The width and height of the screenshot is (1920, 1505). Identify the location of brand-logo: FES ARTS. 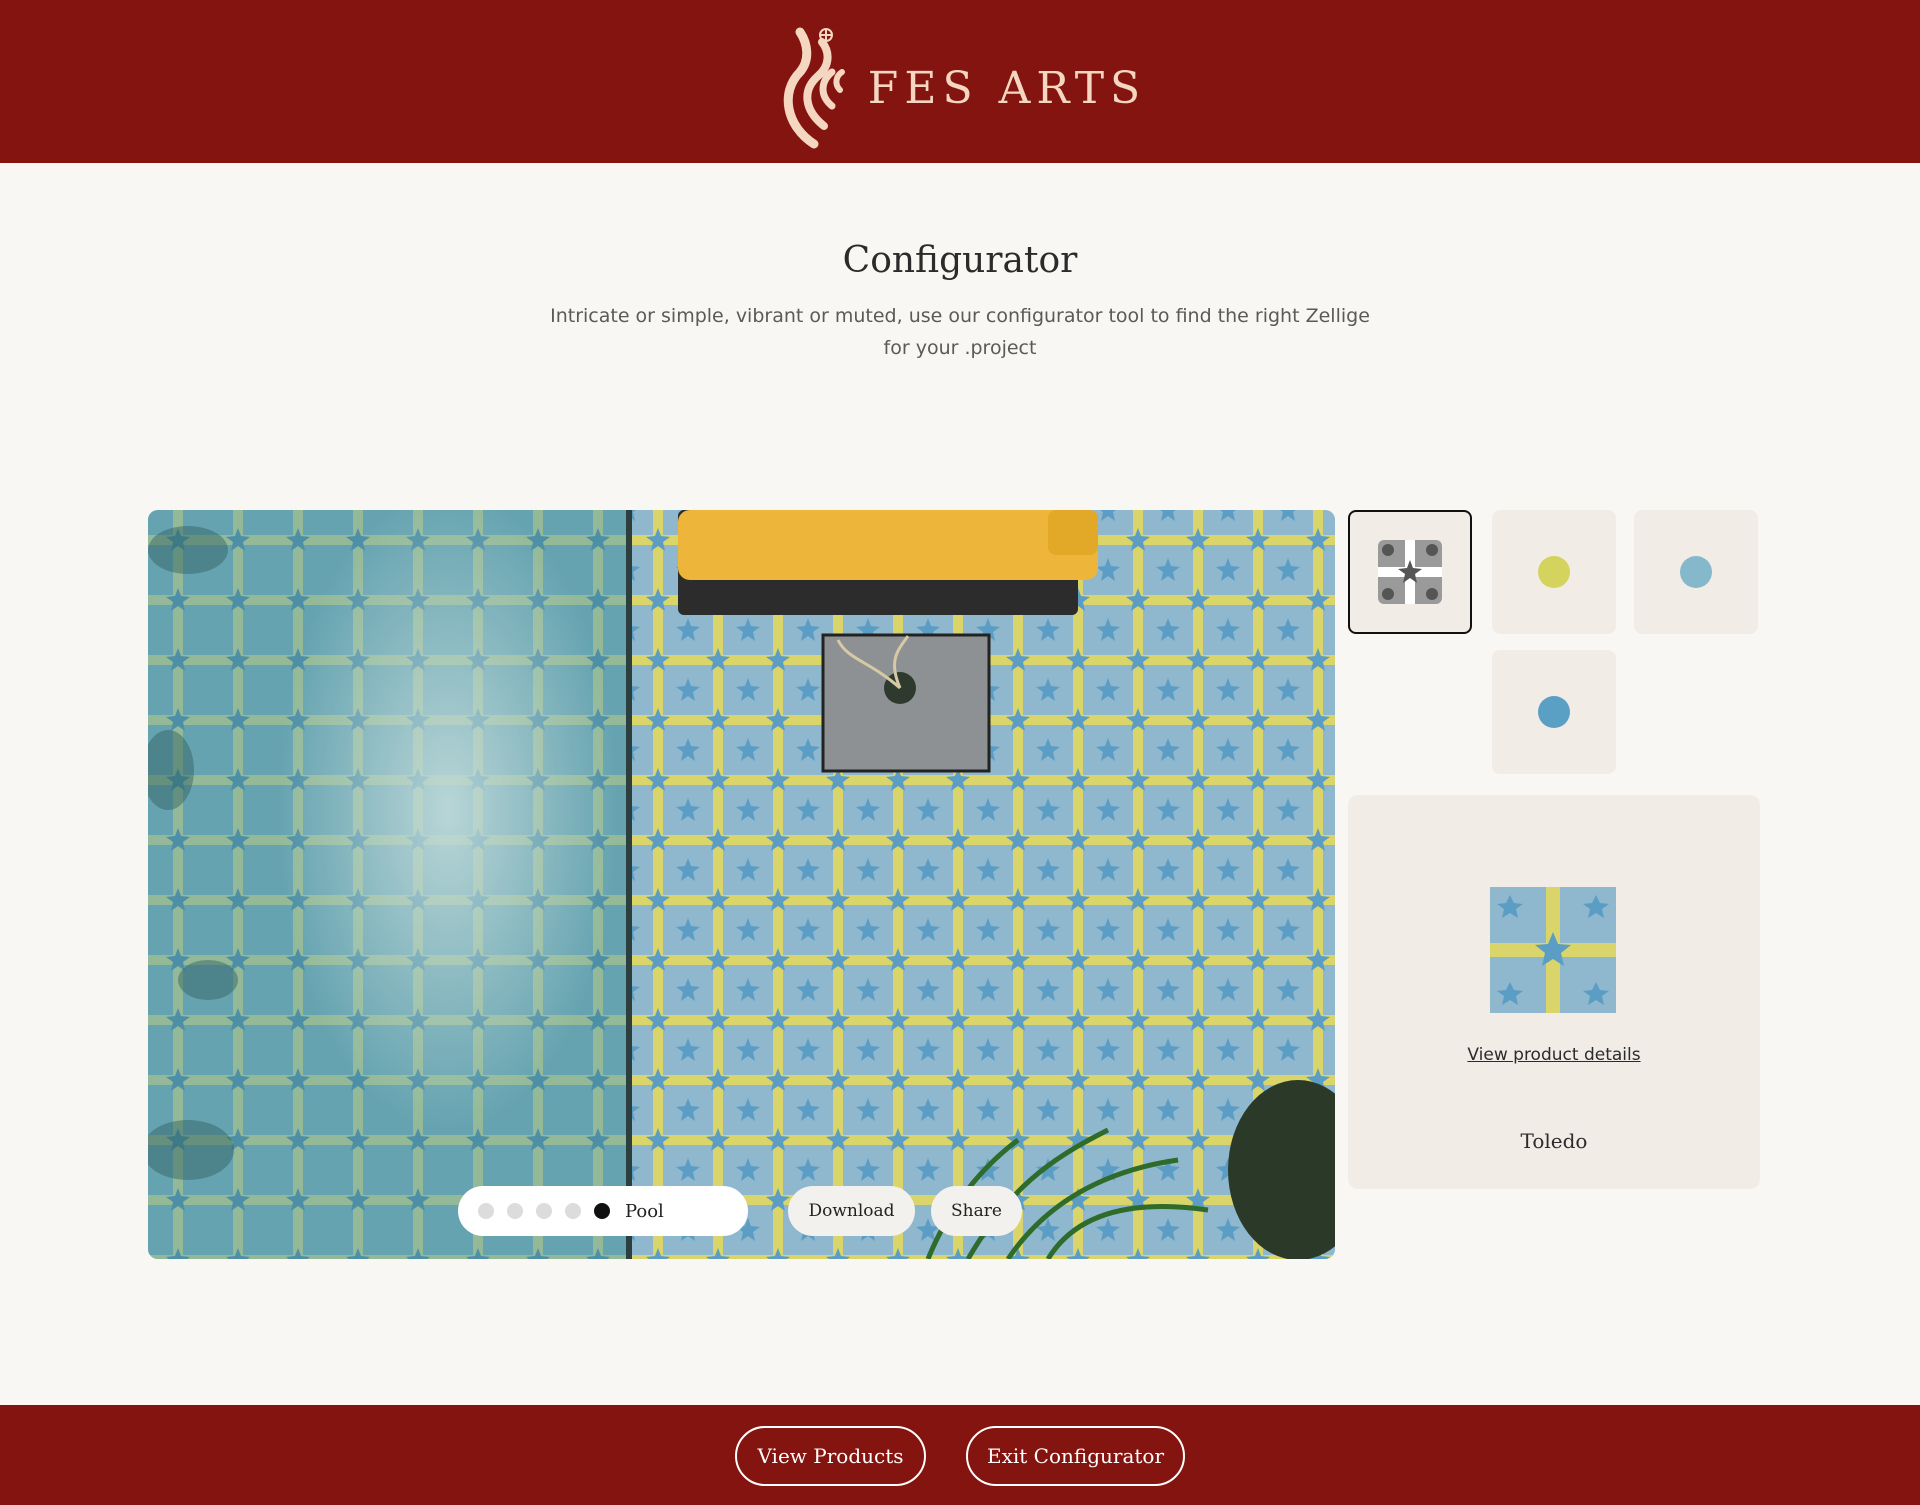
(960, 82).